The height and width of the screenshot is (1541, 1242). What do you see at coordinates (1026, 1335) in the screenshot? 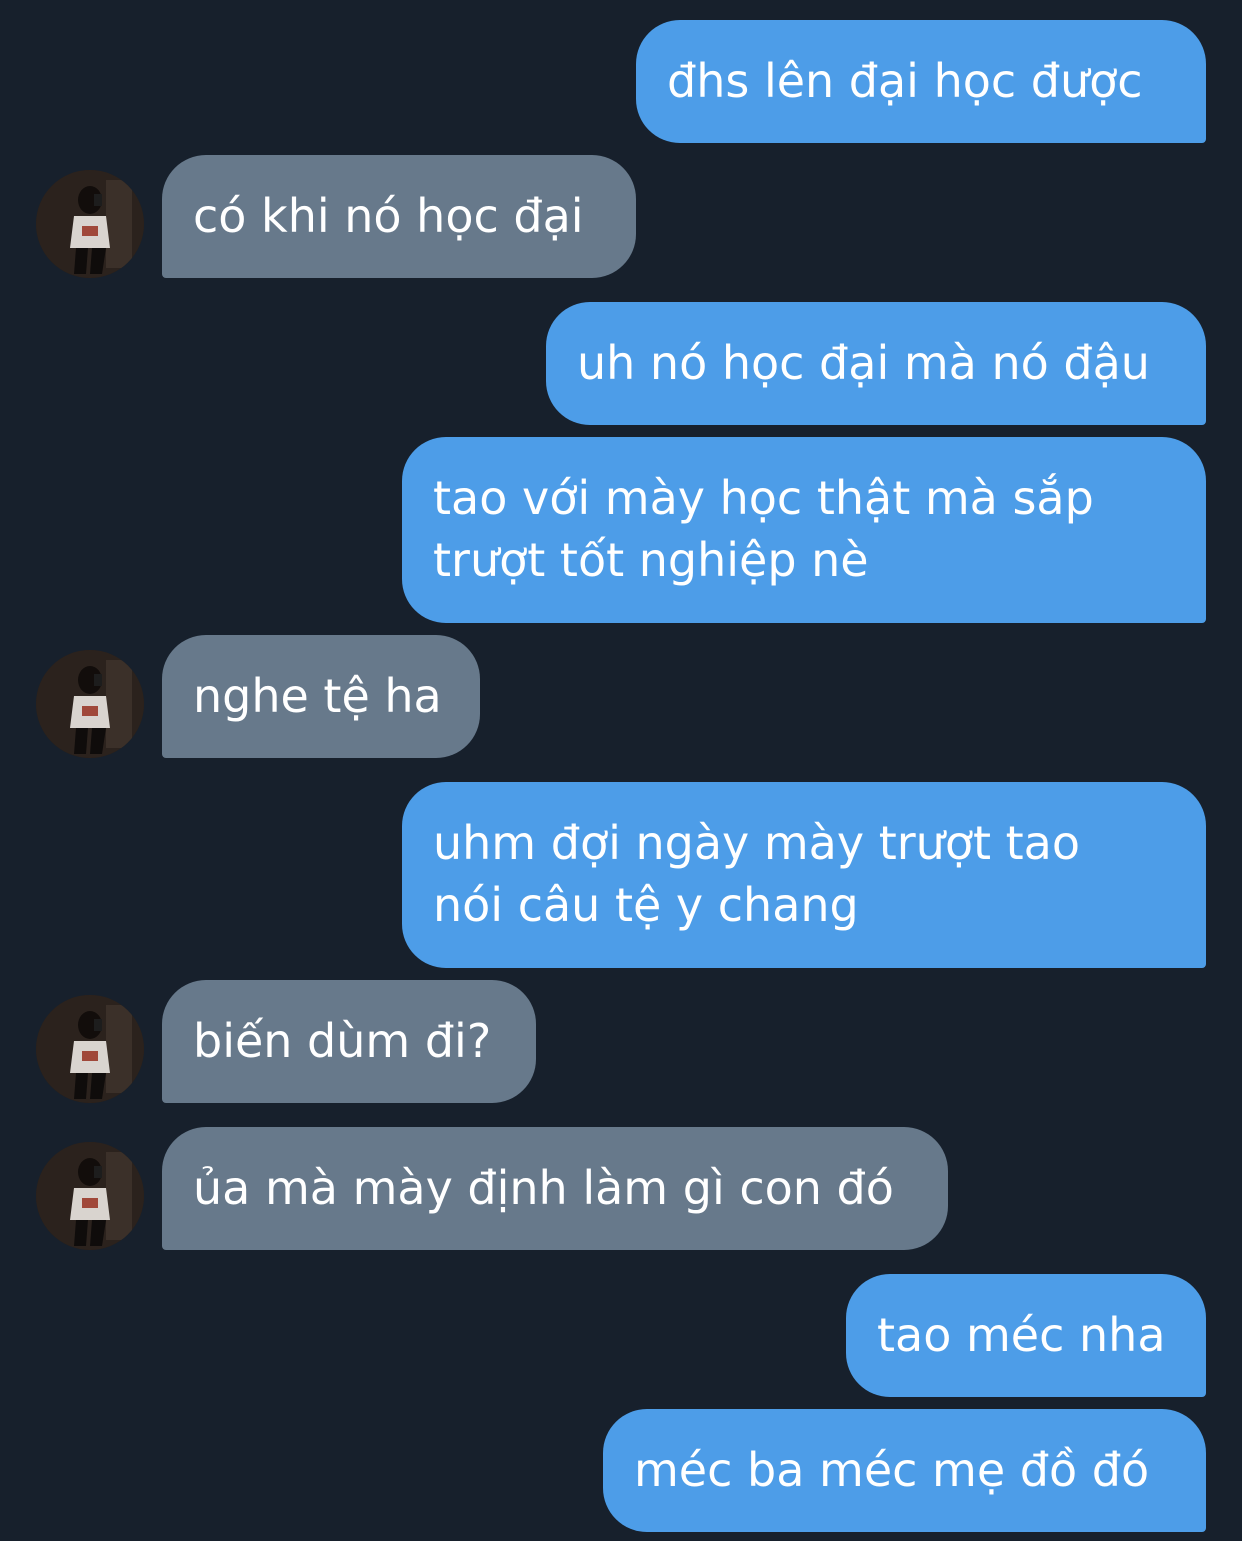
I see `outgoing-message-bubble: tao méc nha` at bounding box center [1026, 1335].